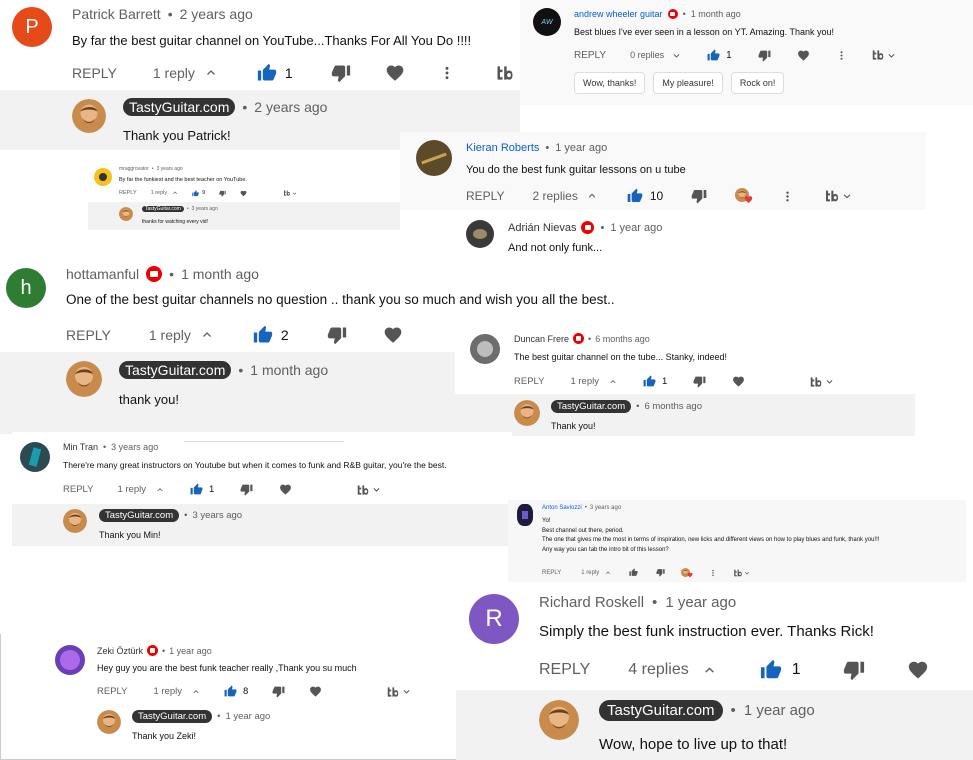 Image resolution: width=973 pixels, height=760 pixels. Describe the element at coordinates (610, 83) in the screenshot. I see `suggested-reply-chip: Wow, thanks!` at that location.